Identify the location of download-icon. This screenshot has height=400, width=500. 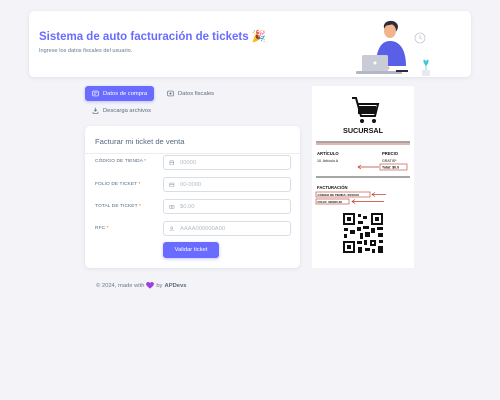
(95, 110).